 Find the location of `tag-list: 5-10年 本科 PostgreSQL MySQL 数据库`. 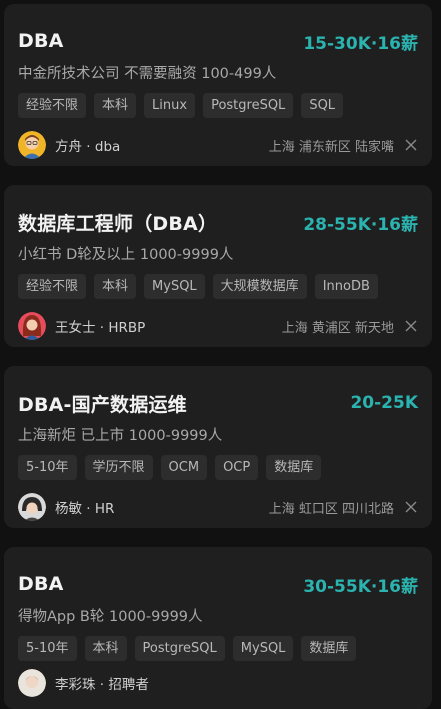

tag-list: 5-10年 本科 PostgreSQL MySQL 数据库 is located at coordinates (187, 648).